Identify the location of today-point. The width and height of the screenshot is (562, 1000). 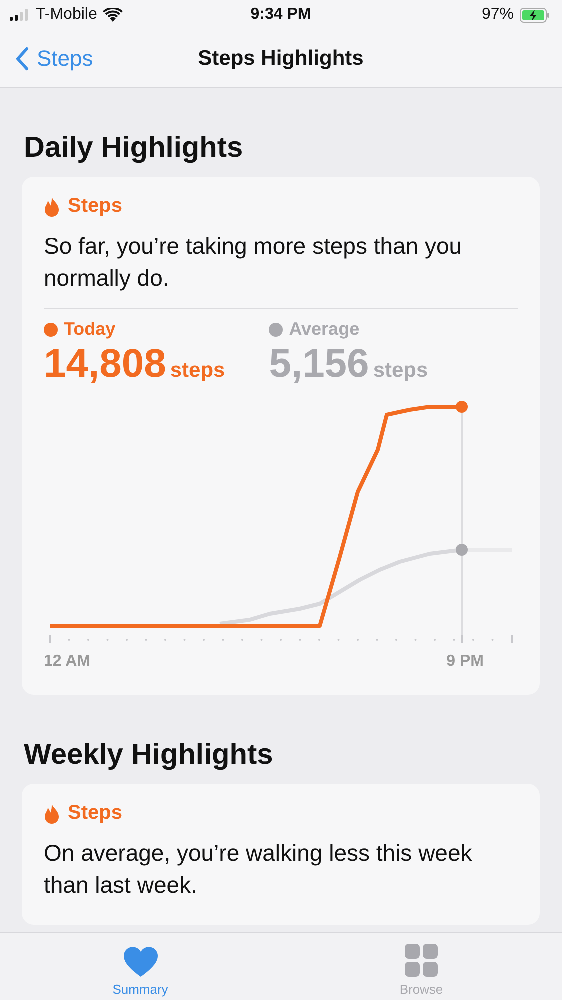
(462, 407).